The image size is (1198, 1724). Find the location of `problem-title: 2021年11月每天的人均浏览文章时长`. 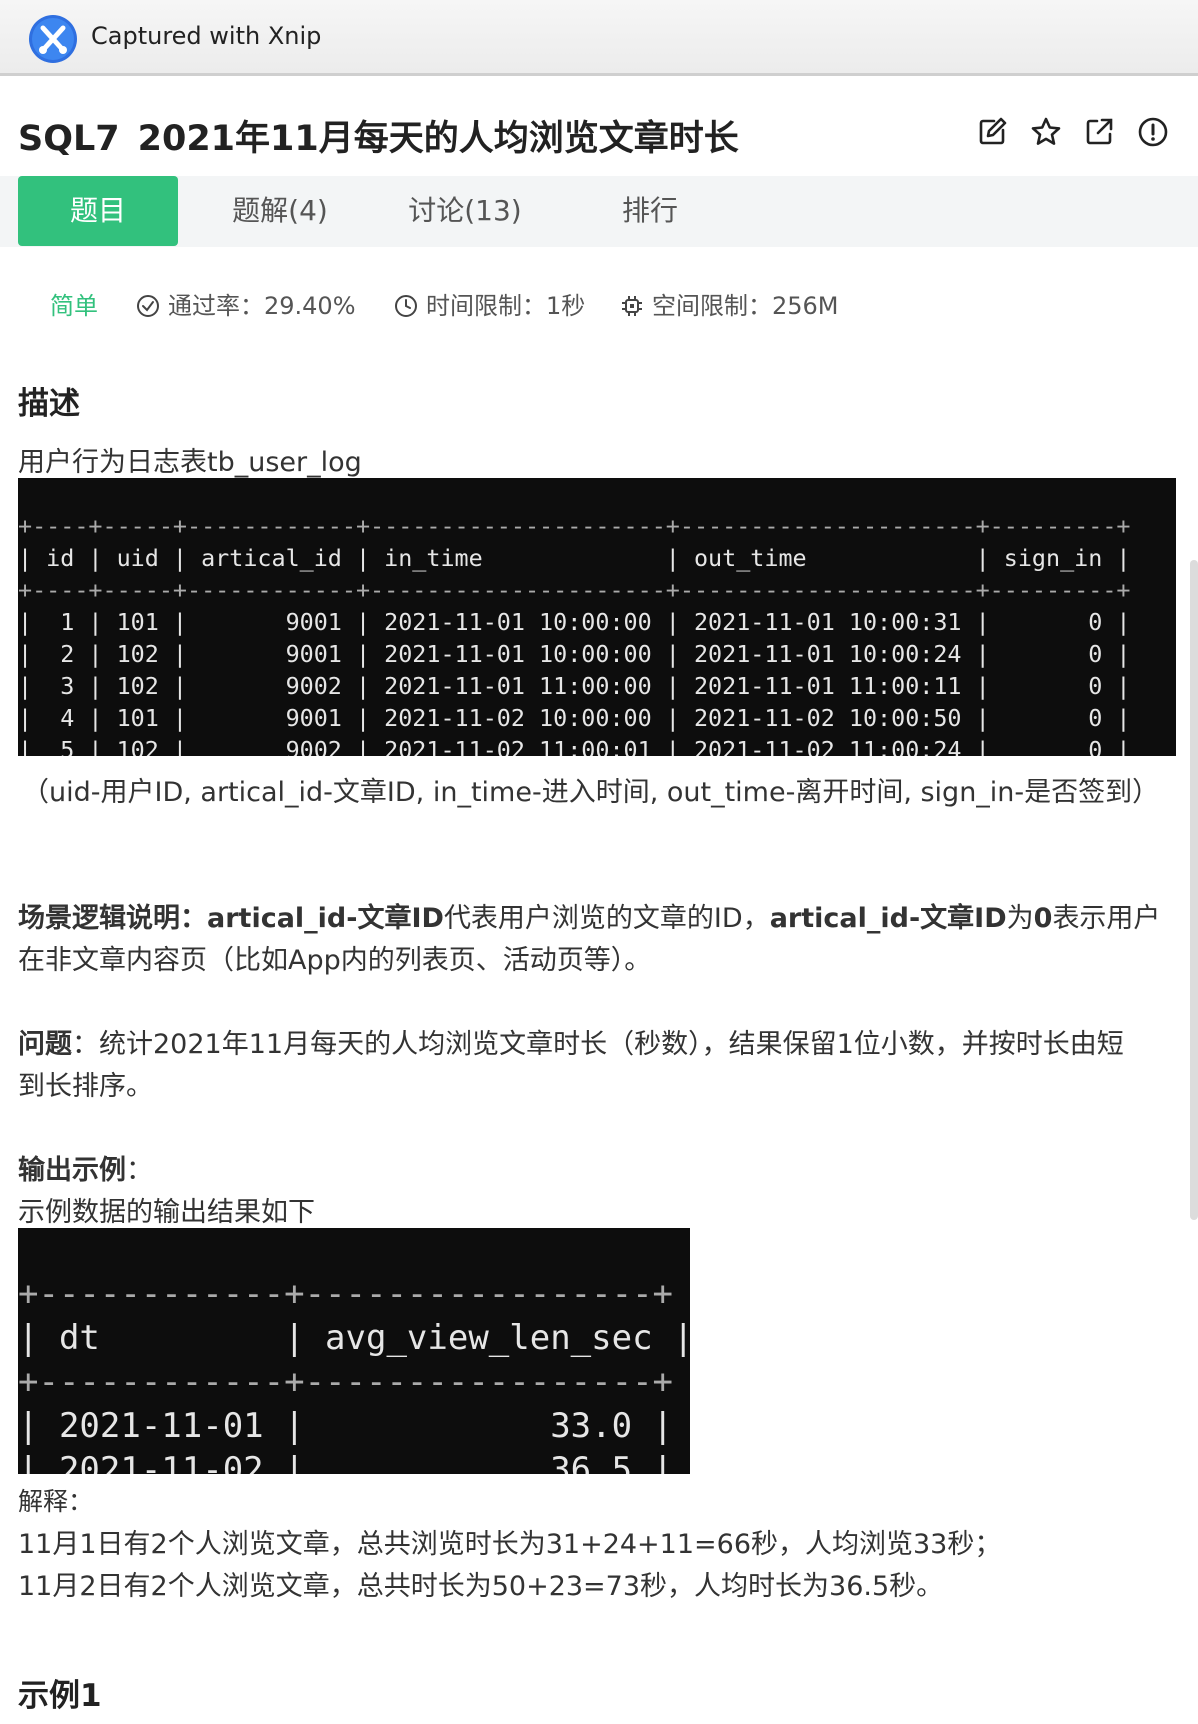

problem-title: 2021年11月每天的人均浏览文章时长 is located at coordinates (438, 139).